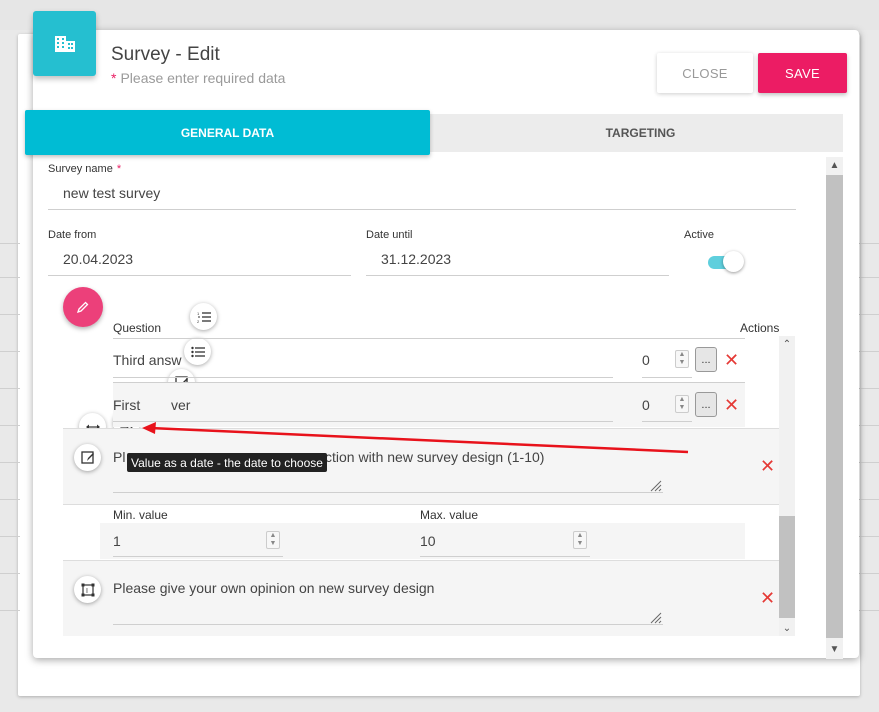 The width and height of the screenshot is (879, 712). What do you see at coordinates (416, 259) in the screenshot?
I see `date-until-input: 31.12.2023` at bounding box center [416, 259].